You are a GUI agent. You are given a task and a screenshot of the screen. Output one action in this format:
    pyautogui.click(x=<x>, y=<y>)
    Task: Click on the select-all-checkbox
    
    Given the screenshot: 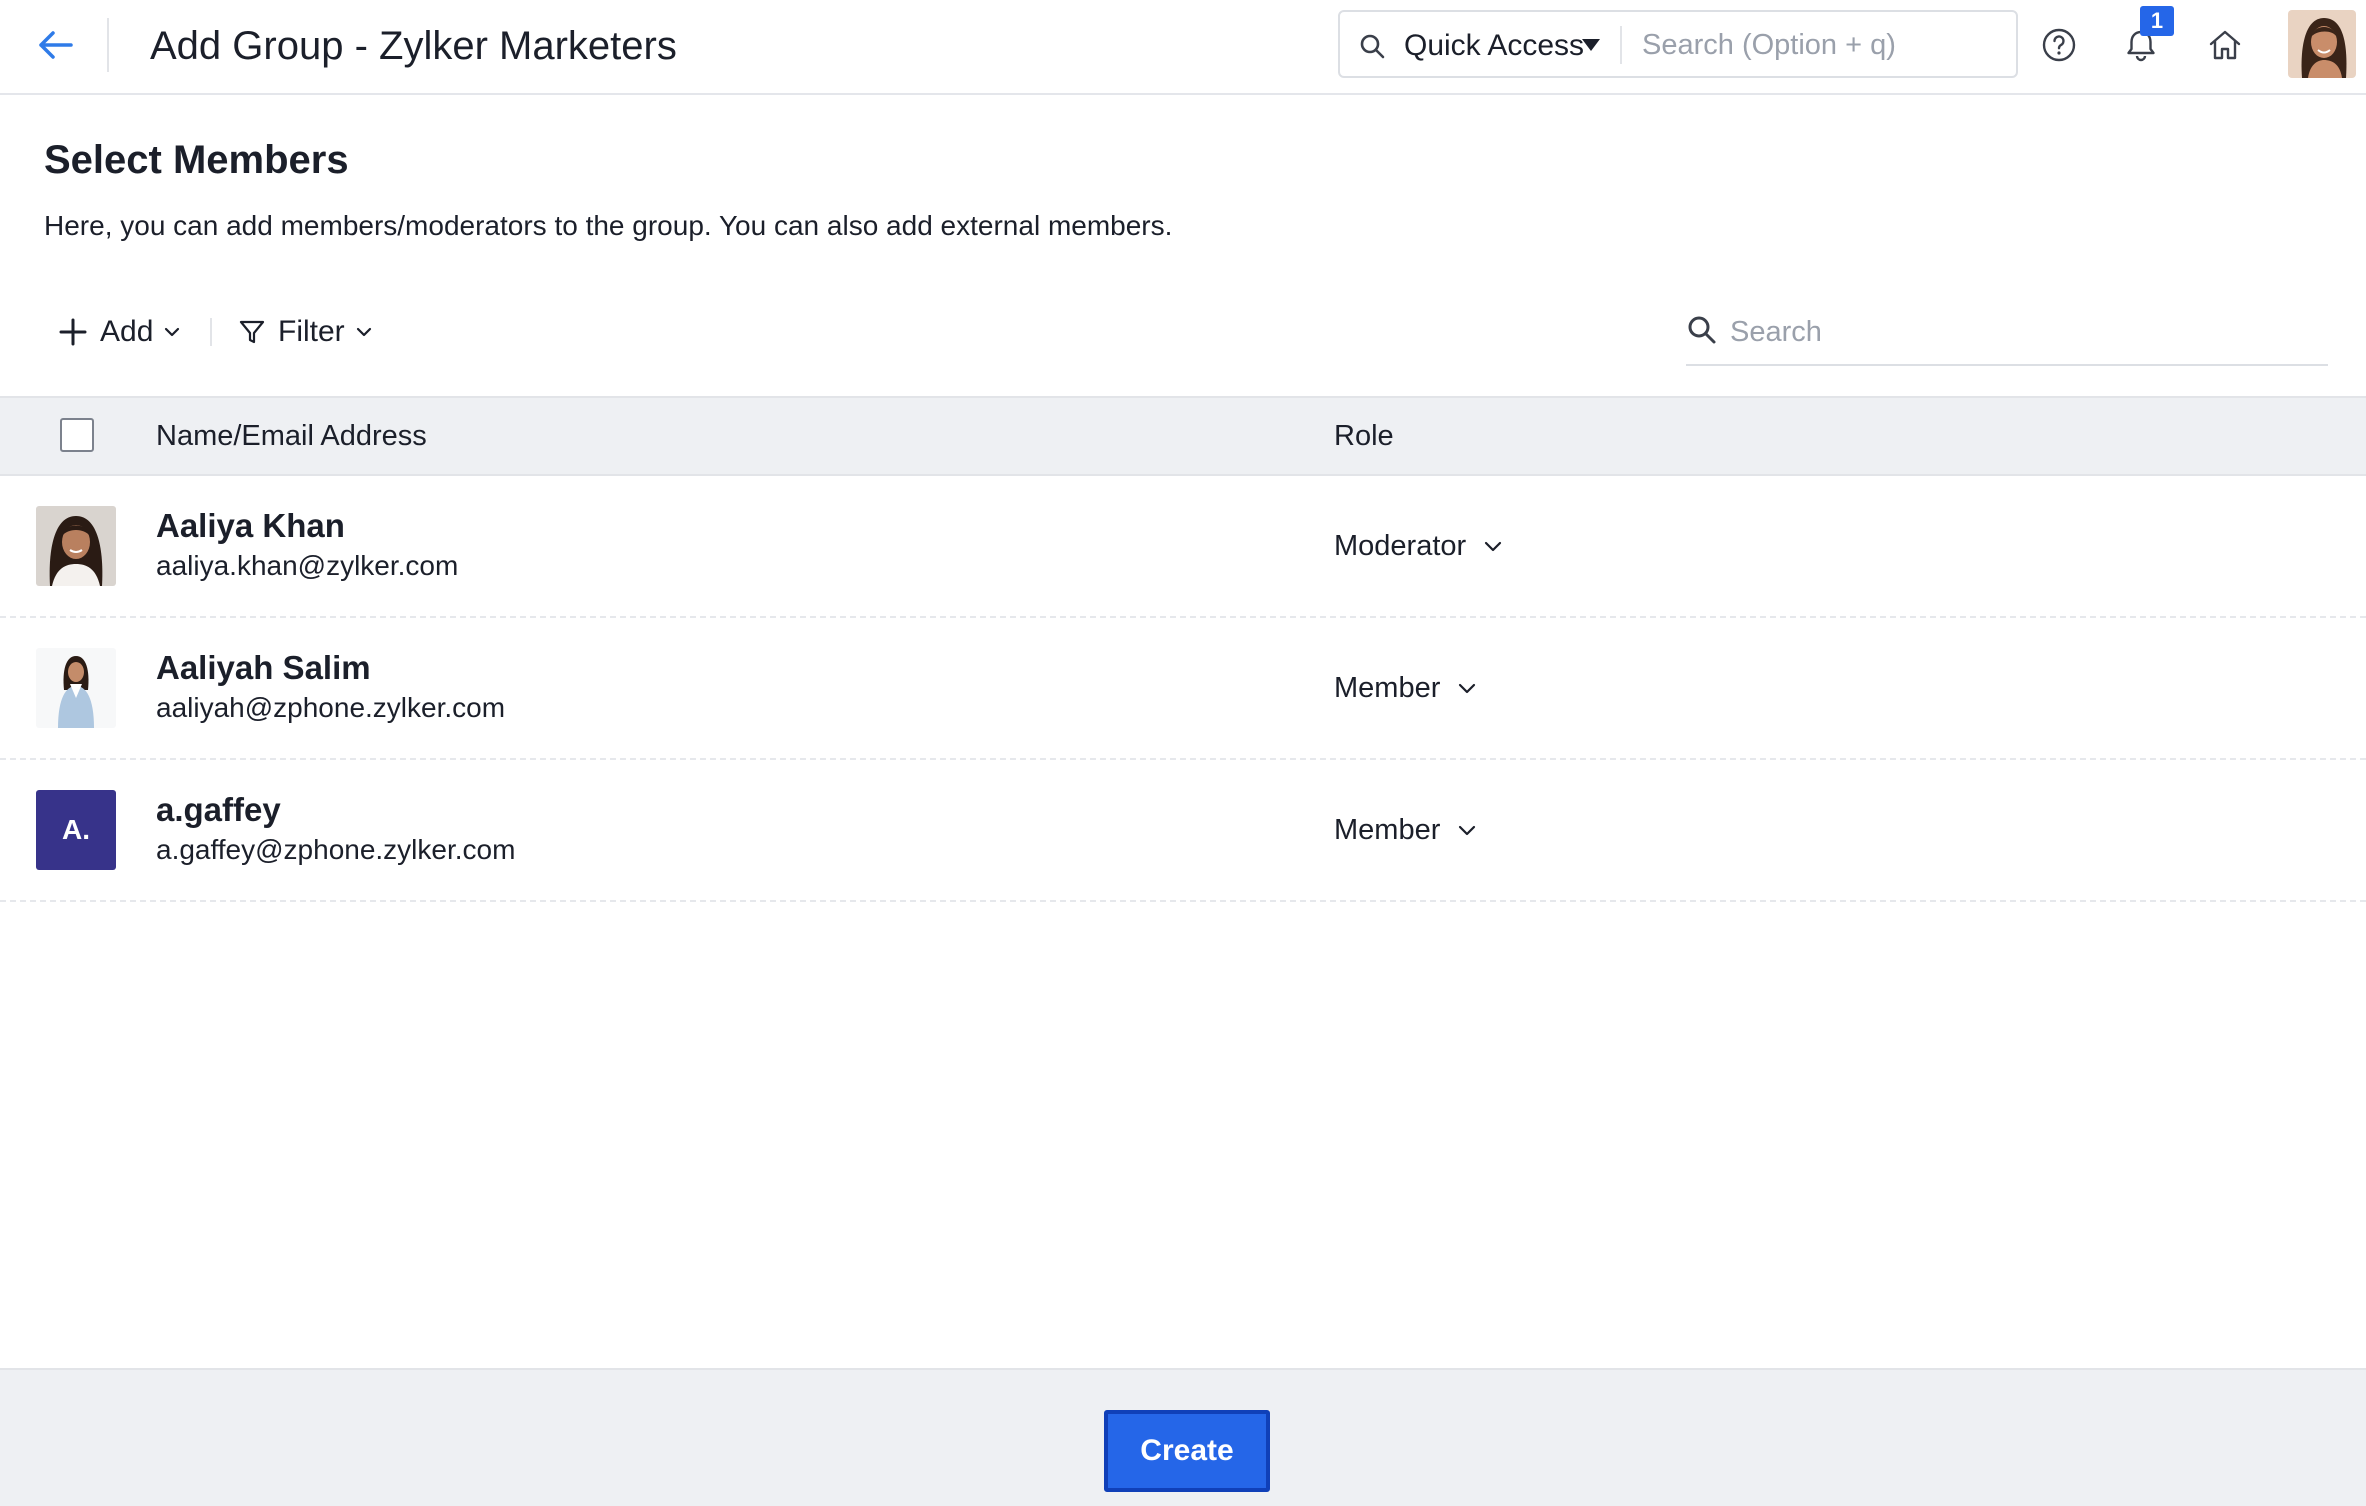 What is the action you would take?
    pyautogui.click(x=77, y=435)
    